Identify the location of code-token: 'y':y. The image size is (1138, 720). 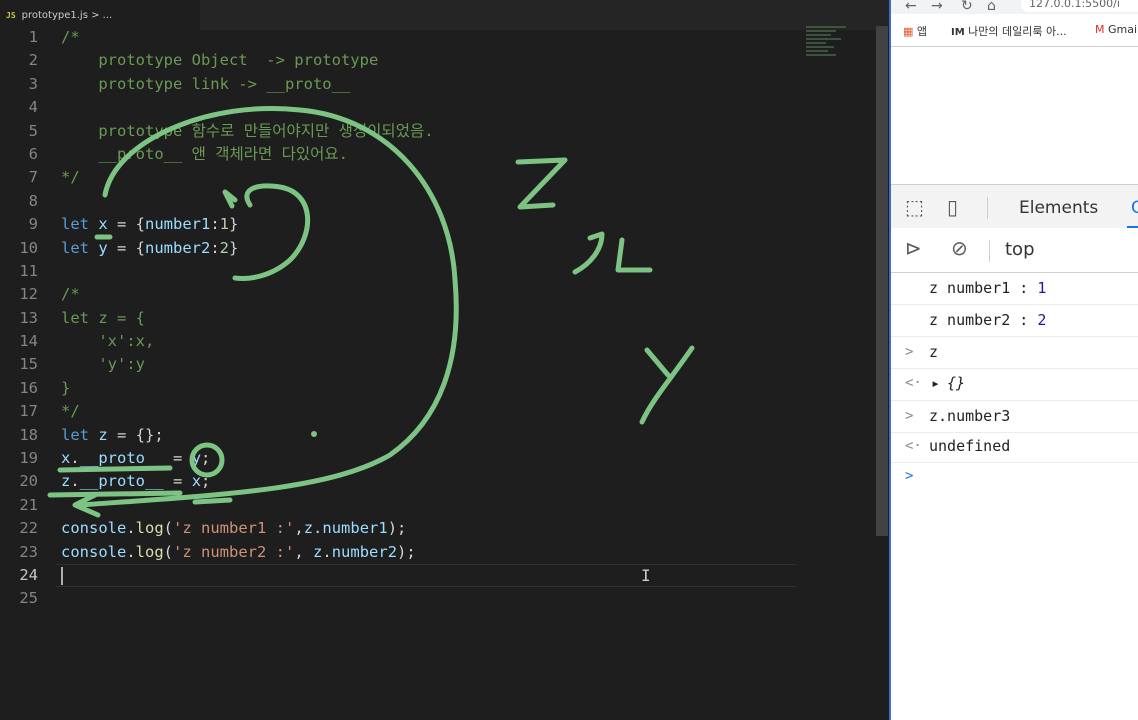
(103, 364).